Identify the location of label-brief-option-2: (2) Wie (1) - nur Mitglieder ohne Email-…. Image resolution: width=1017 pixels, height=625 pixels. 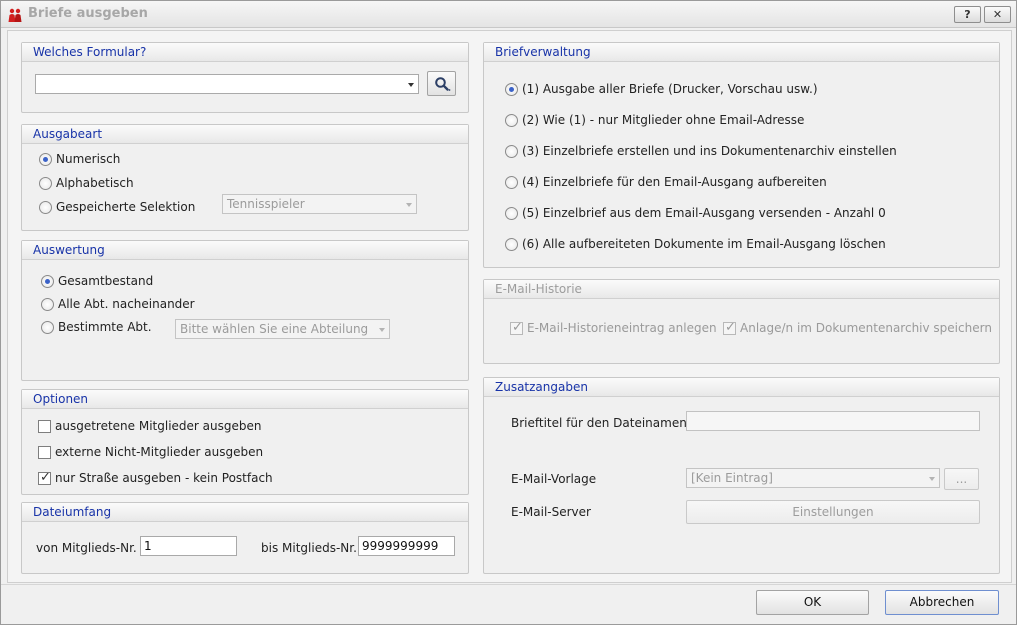
(663, 120).